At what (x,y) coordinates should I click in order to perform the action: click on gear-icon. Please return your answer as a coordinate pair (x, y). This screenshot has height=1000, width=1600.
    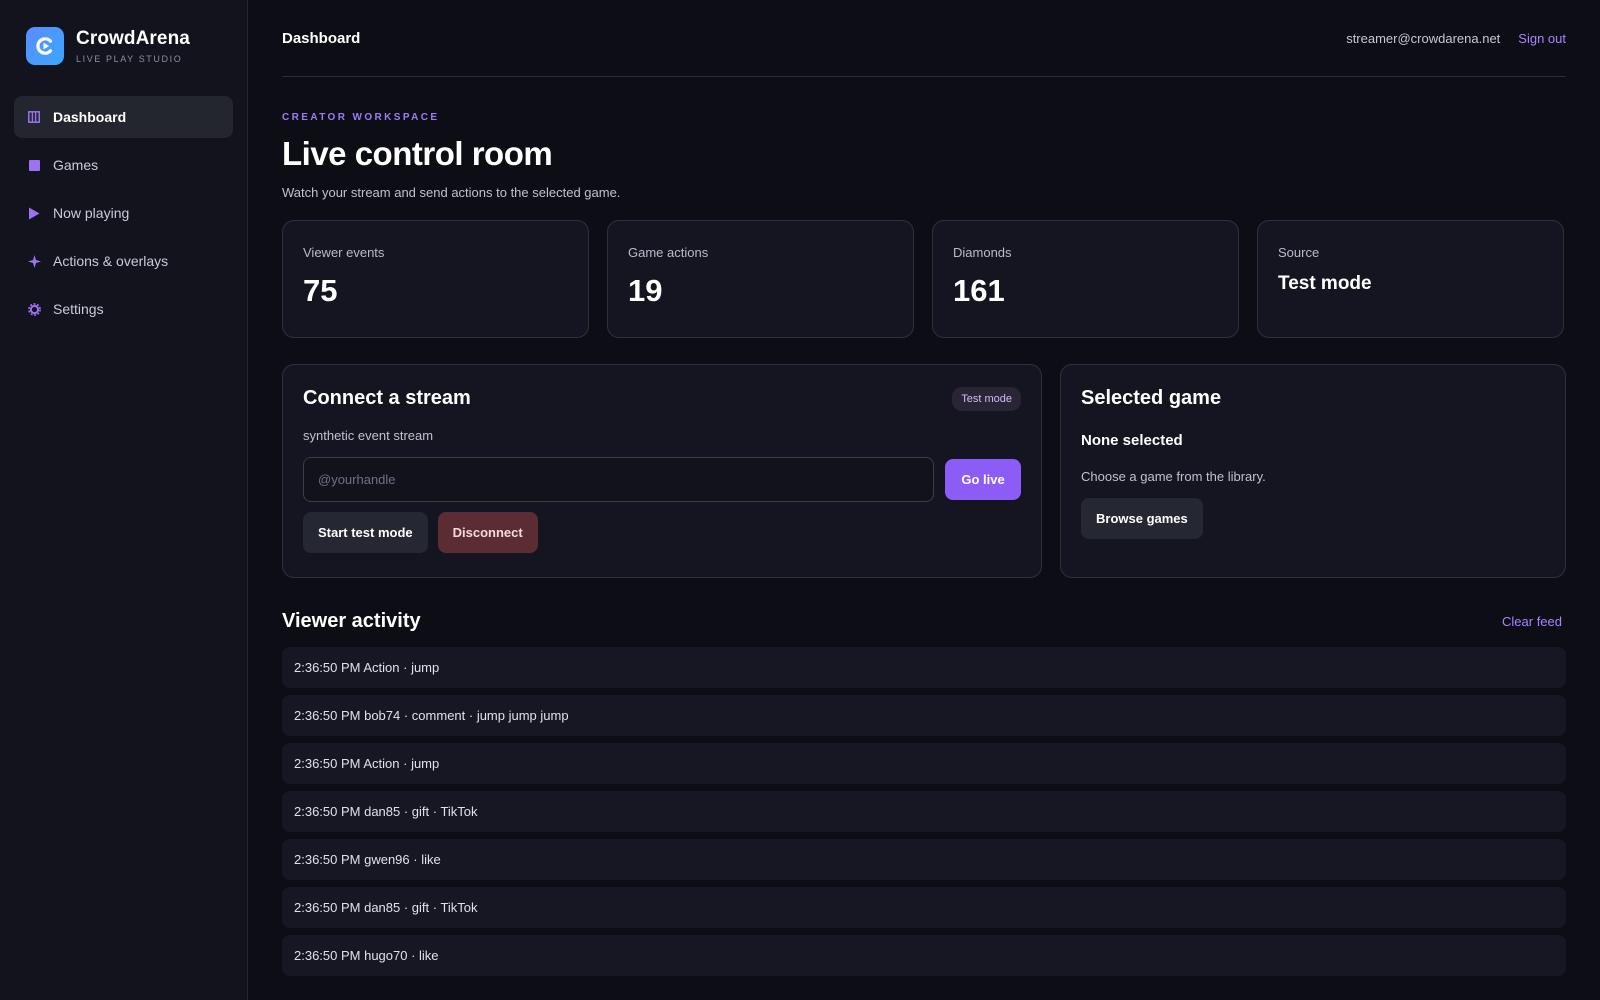
    Looking at the image, I should click on (34, 309).